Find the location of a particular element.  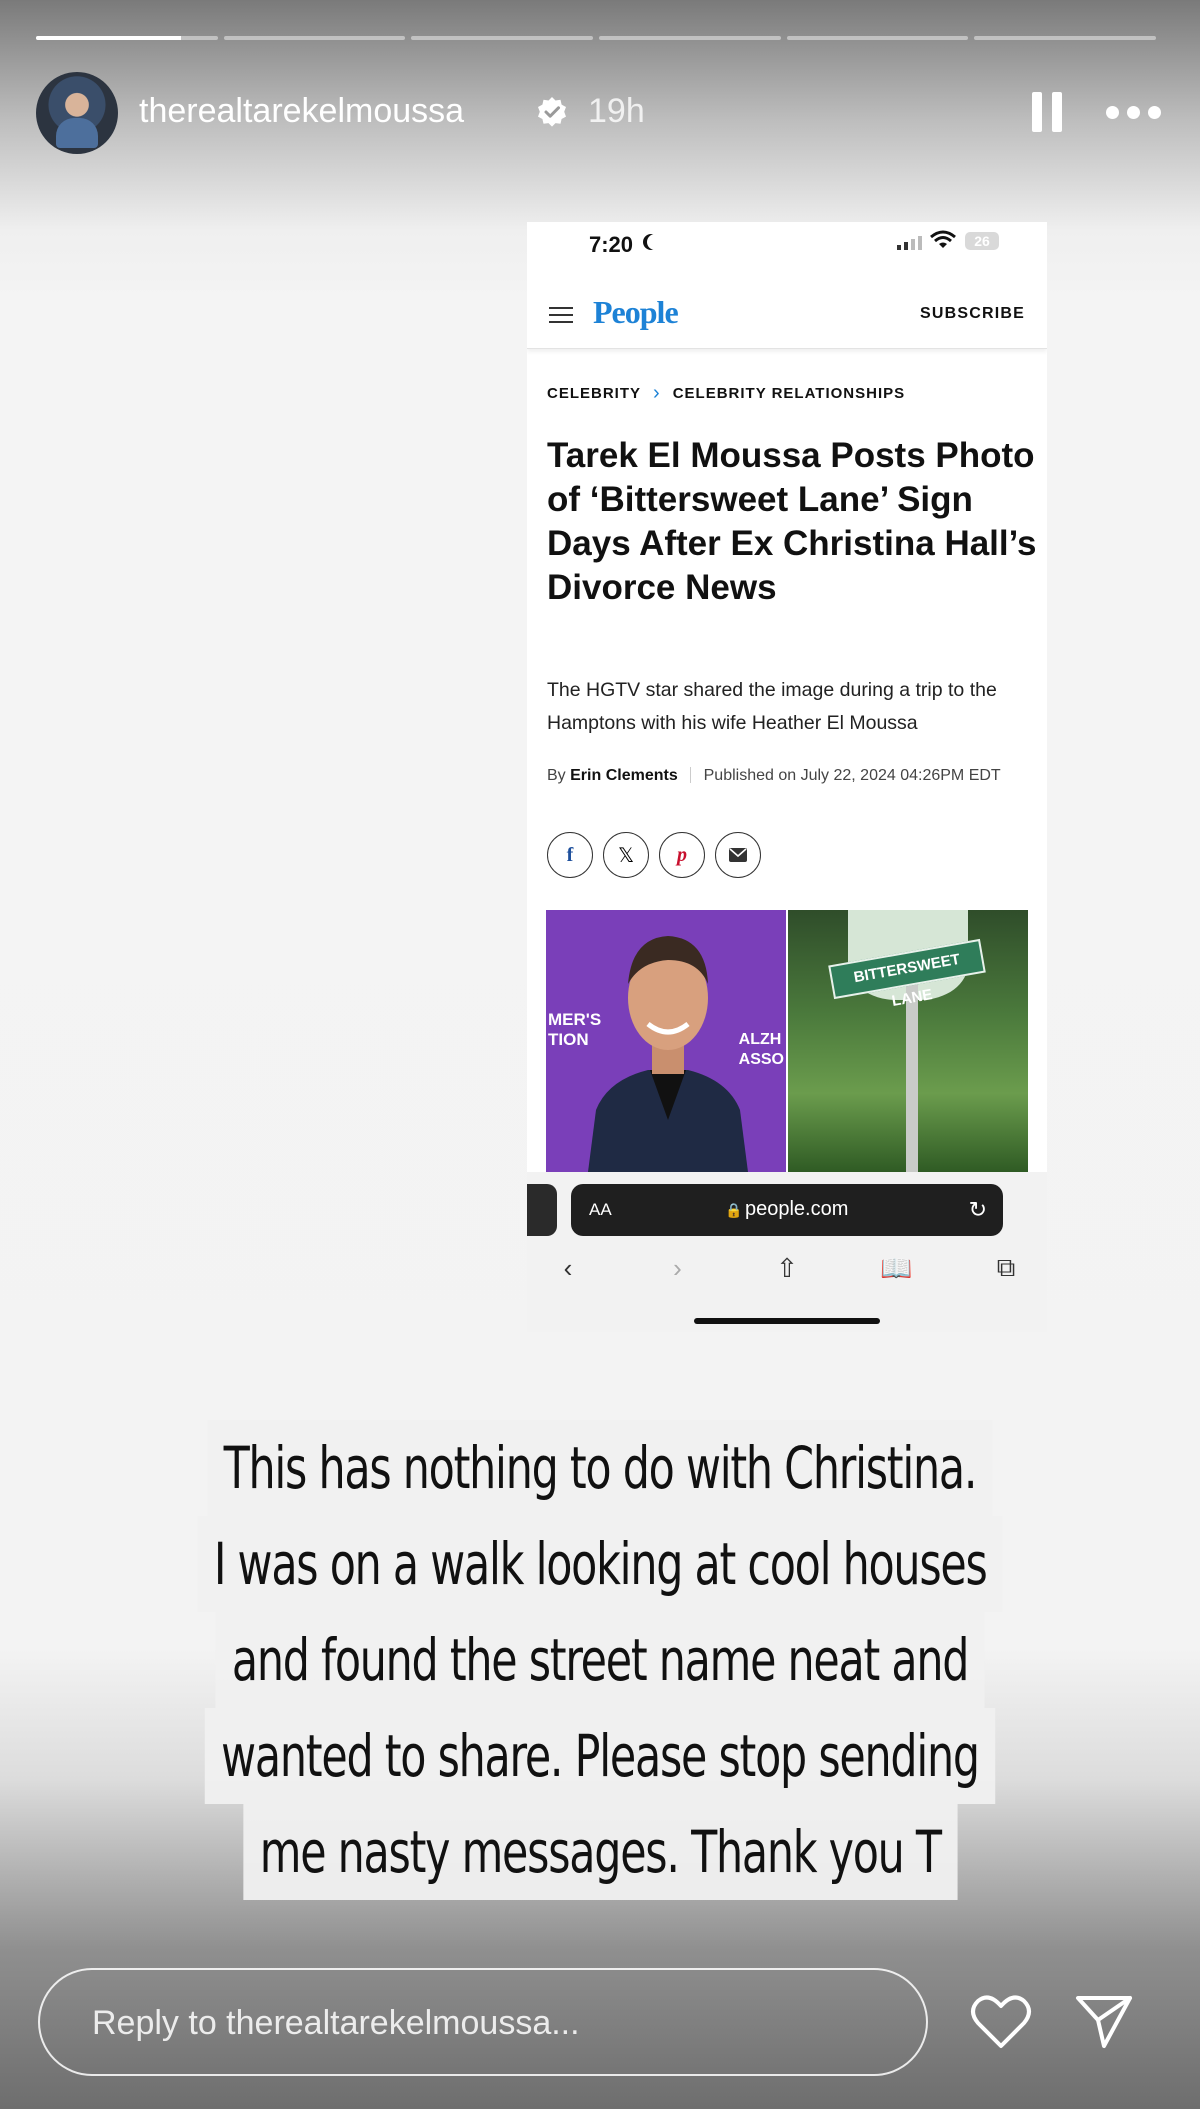

pinterest-icon: p is located at coordinates (682, 855).